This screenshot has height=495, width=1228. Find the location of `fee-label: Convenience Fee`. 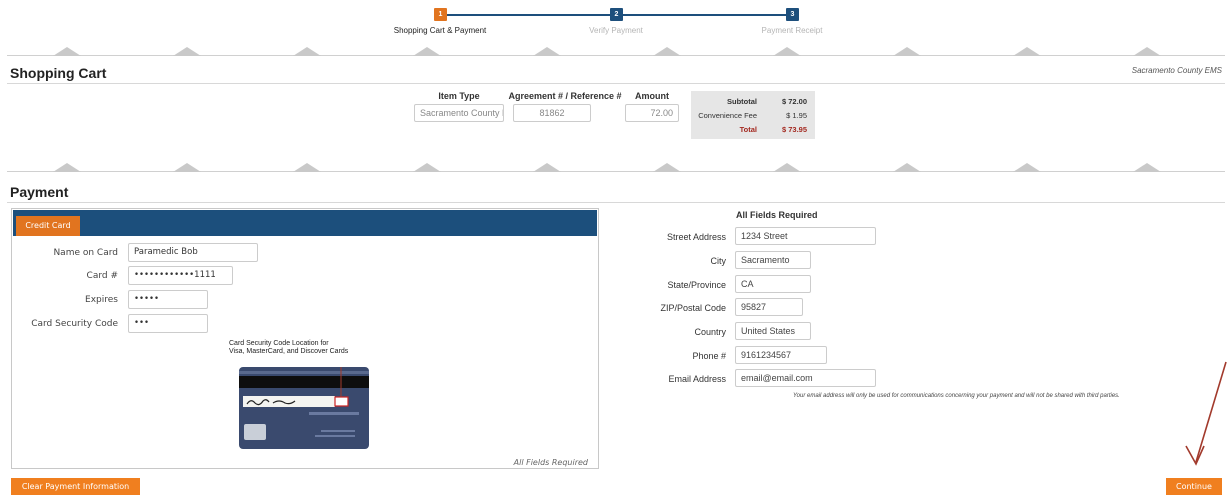

fee-label: Convenience Fee is located at coordinates (727, 115).